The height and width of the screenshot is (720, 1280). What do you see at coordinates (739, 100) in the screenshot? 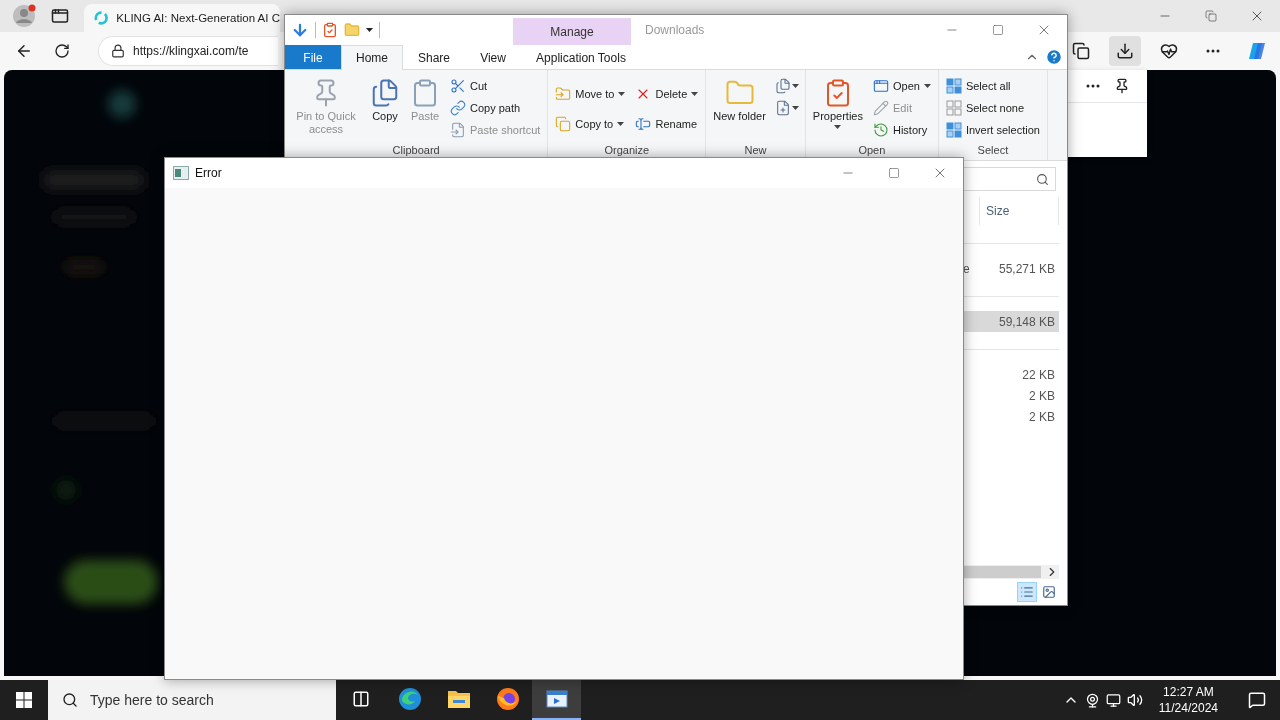
I see `ribbon-button: New folder` at bounding box center [739, 100].